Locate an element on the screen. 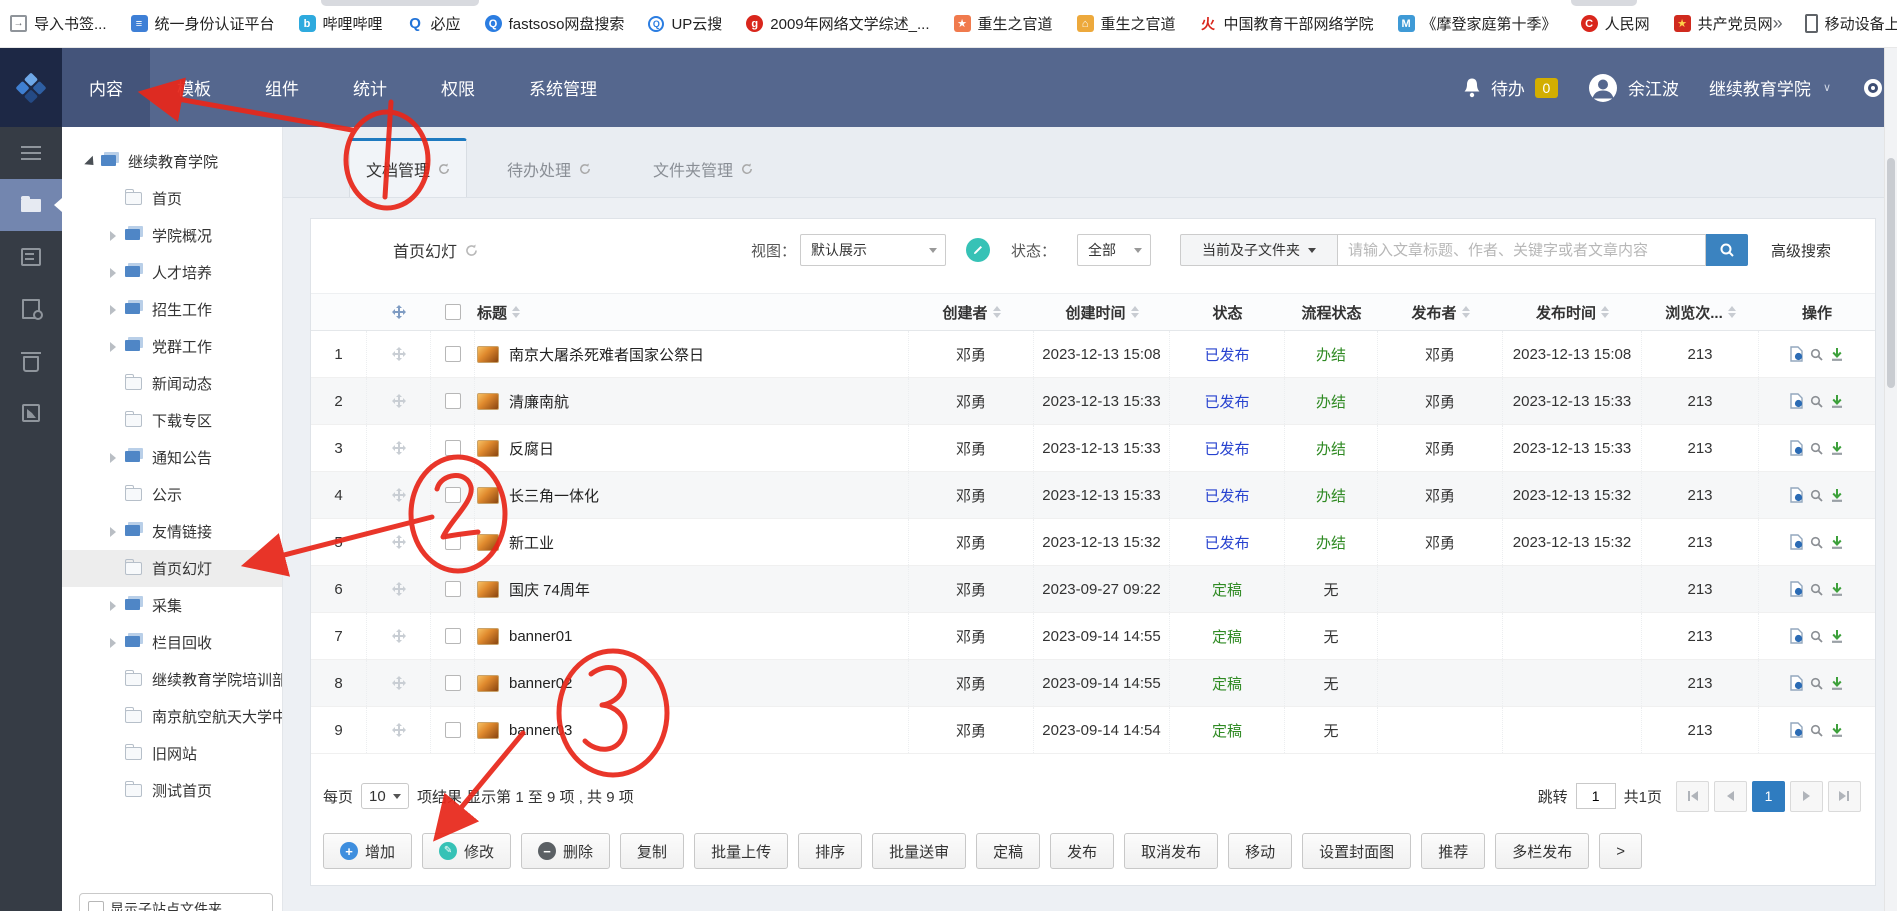 The image size is (1897, 911). edit-view-icon is located at coordinates (978, 250).